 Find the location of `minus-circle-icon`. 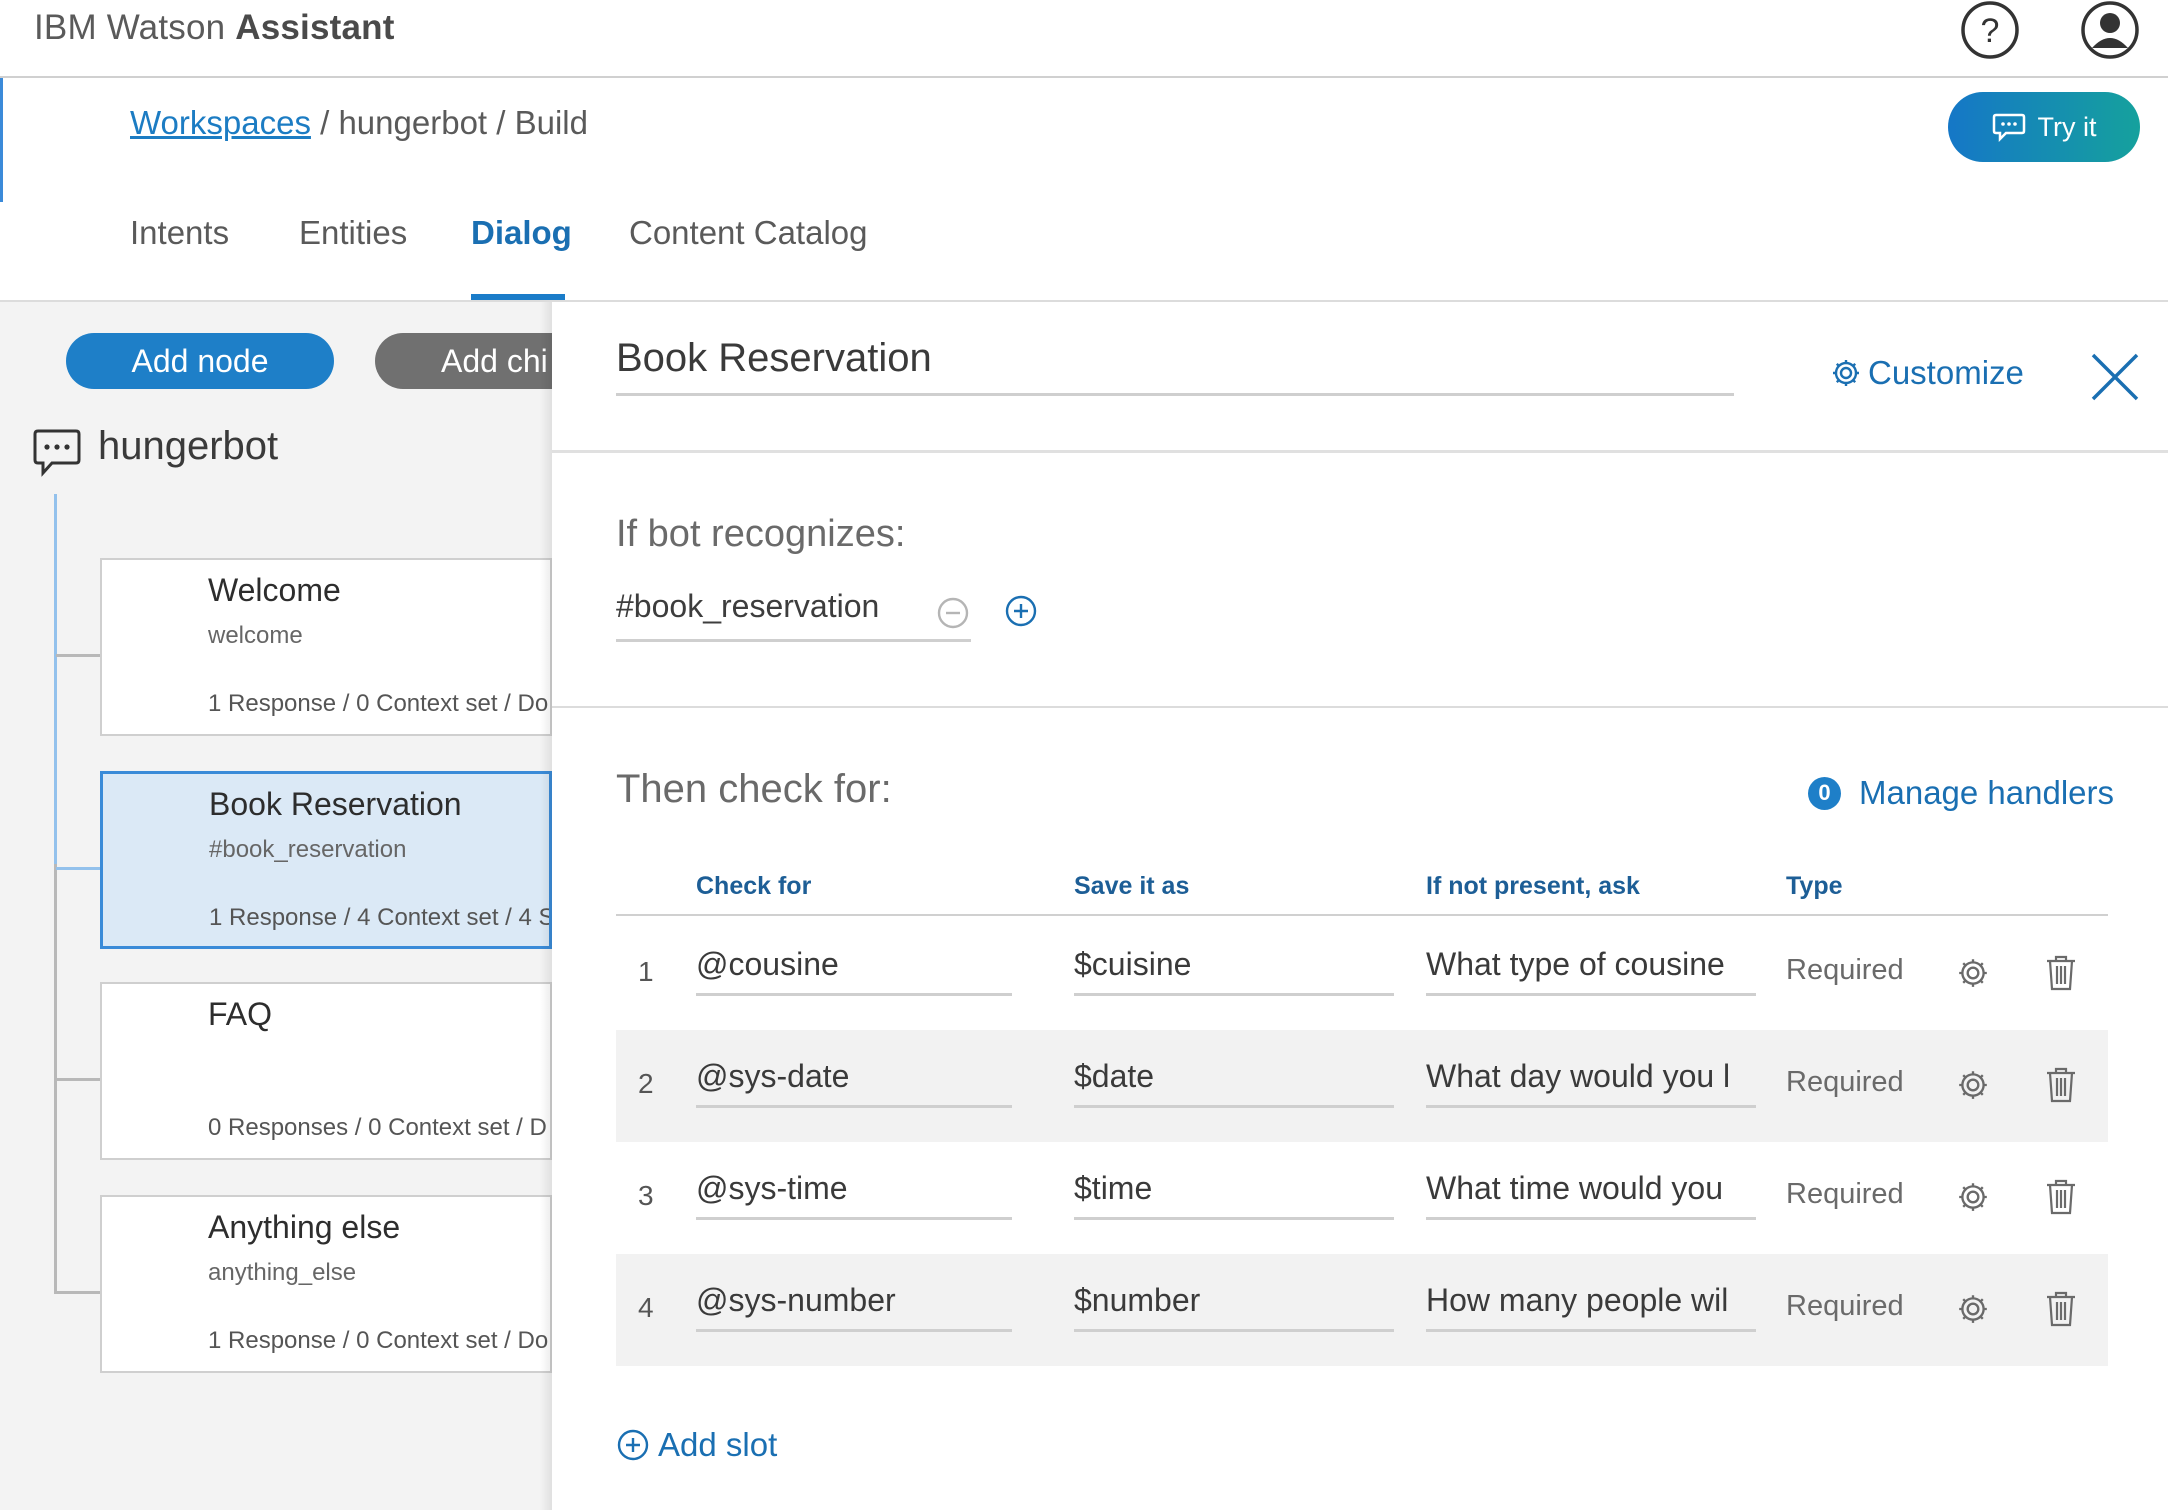

minus-circle-icon is located at coordinates (953, 613).